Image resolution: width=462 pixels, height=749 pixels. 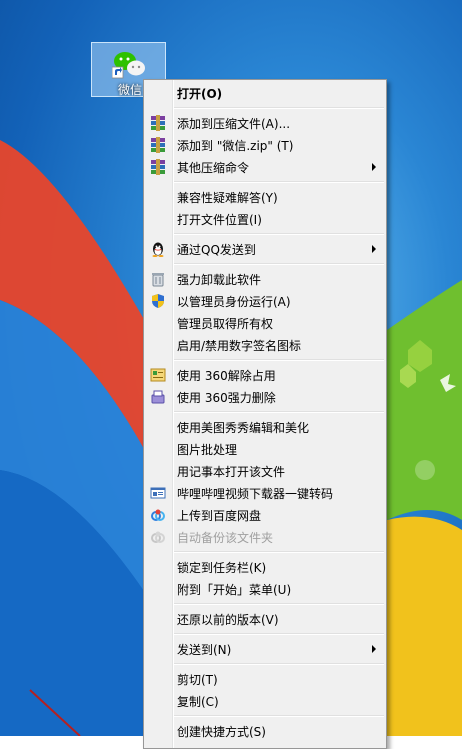 What do you see at coordinates (228, 620) in the screenshot?
I see `menu-item-label: 还原以前的版本(V)` at bounding box center [228, 620].